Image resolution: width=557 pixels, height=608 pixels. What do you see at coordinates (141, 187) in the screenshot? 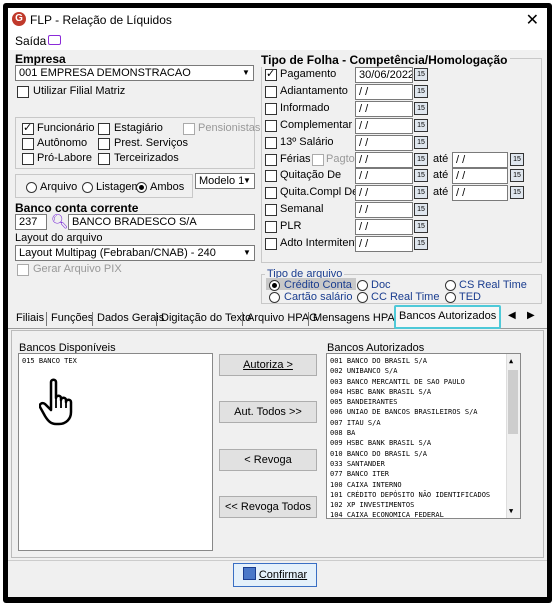
I see `ambos-radio` at bounding box center [141, 187].